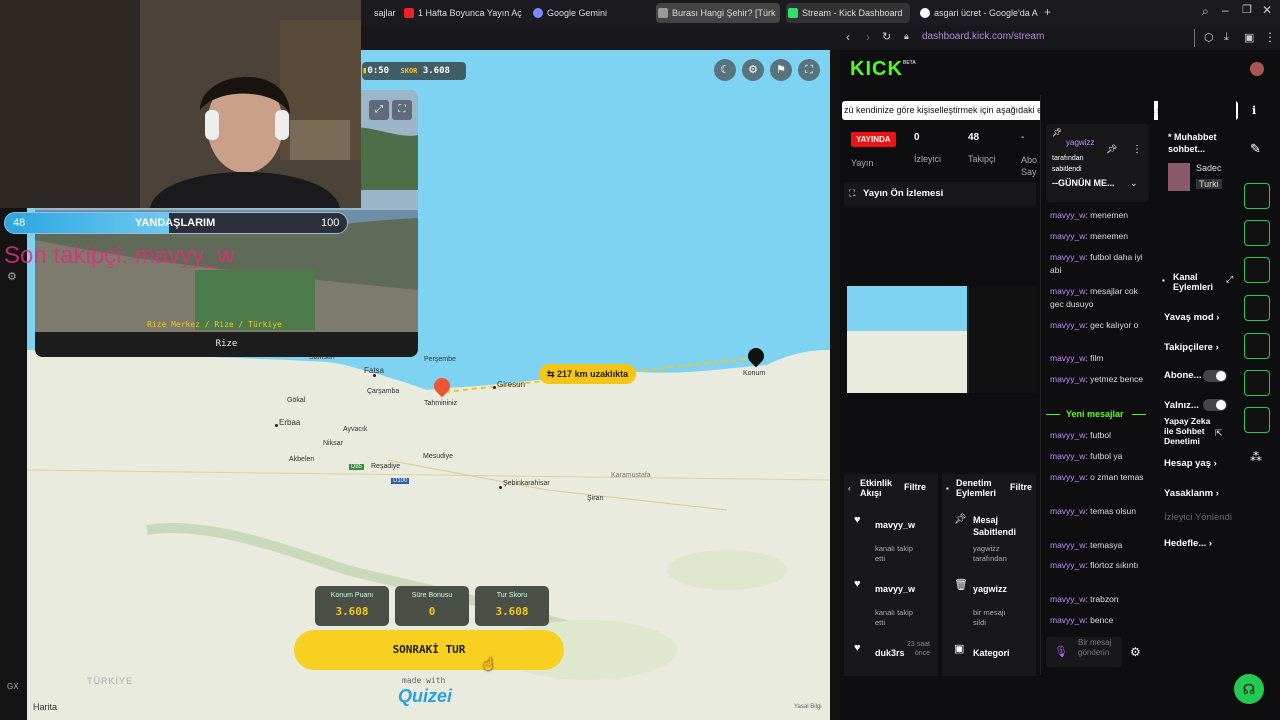 This screenshot has height=720, width=1280. Describe the element at coordinates (753, 70) in the screenshot. I see `settings-icon: ⚙` at that location.